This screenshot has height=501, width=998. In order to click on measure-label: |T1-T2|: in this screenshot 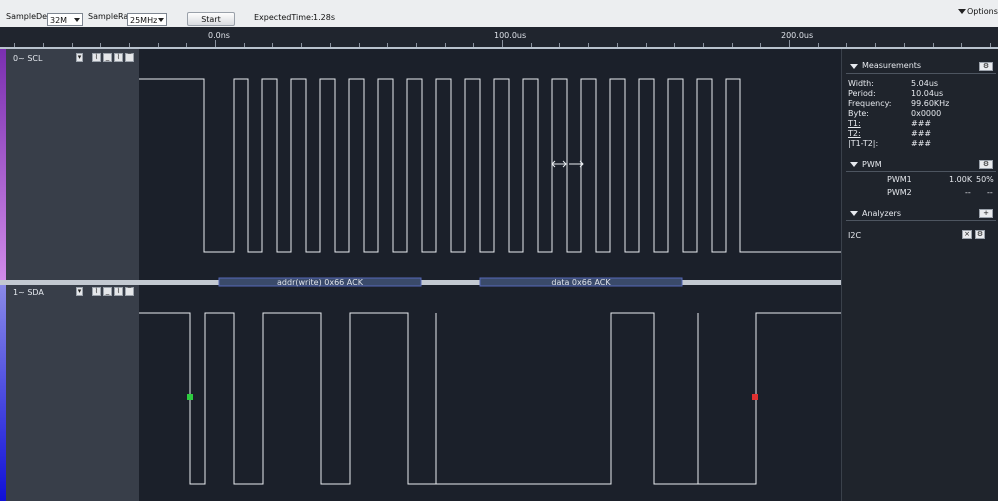, I will do `click(863, 143)`.